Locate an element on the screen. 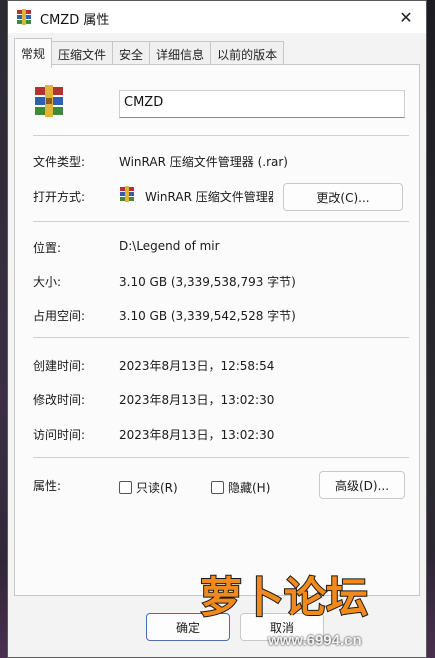 Image resolution: width=435 pixels, height=658 pixels. watermark: 萝卜论坛 www.6994.cn is located at coordinates (310, 607).